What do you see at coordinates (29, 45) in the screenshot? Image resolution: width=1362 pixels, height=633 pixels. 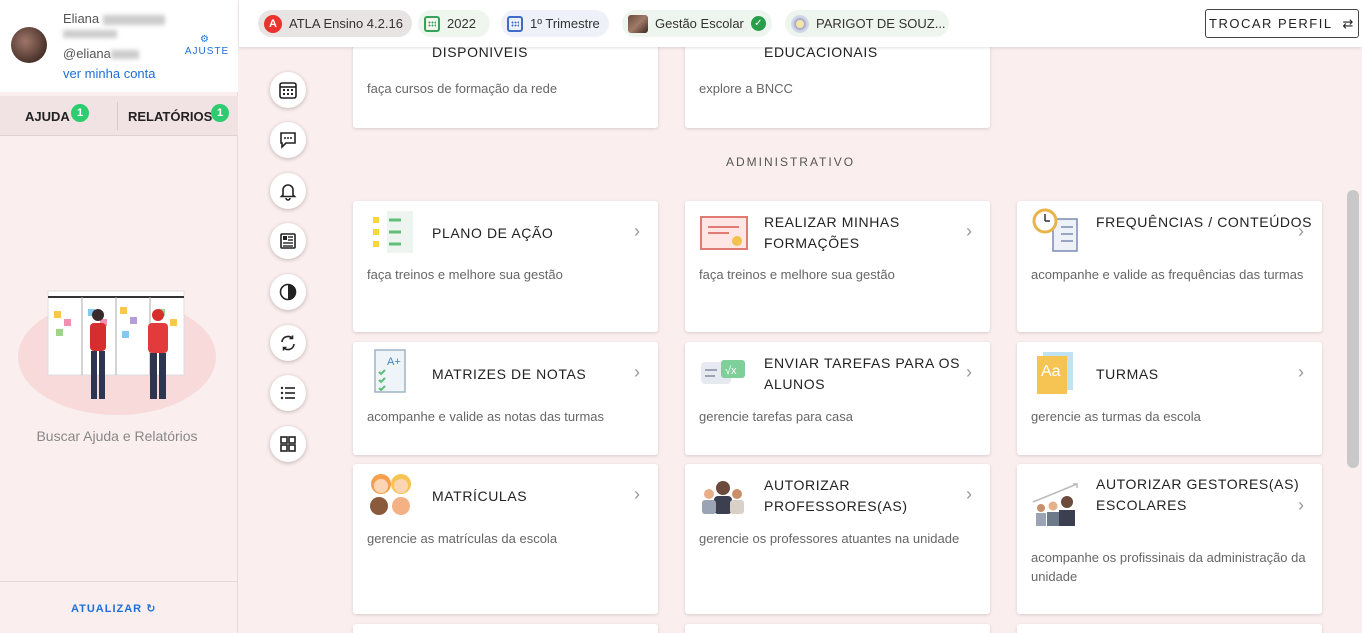 I see `avatar` at bounding box center [29, 45].